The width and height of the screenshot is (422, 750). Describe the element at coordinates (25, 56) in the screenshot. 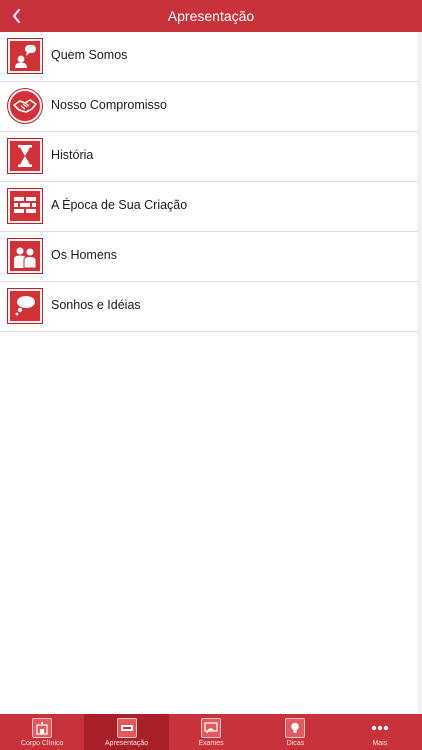

I see `person-speech-bubble-icon` at that location.